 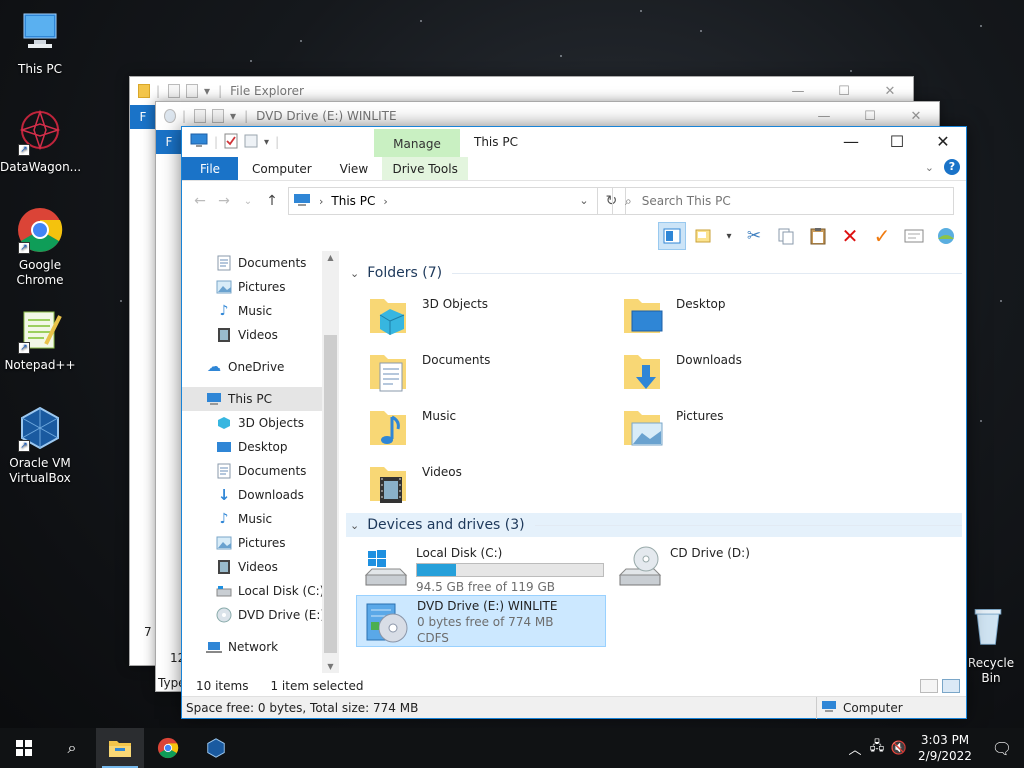 What do you see at coordinates (850, 236) in the screenshot?
I see `delete-icon: ✕` at bounding box center [850, 236].